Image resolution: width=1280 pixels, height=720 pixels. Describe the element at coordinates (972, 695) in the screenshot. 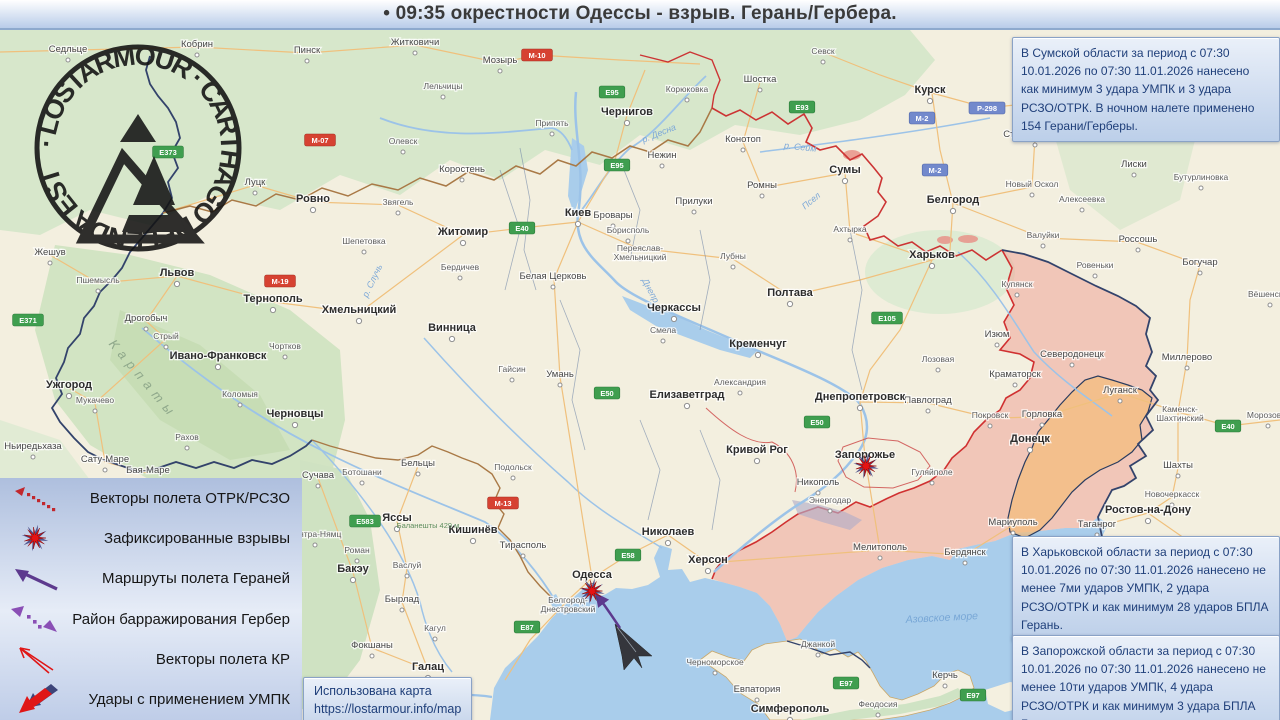

I see `road-badge-label: Е97` at that location.